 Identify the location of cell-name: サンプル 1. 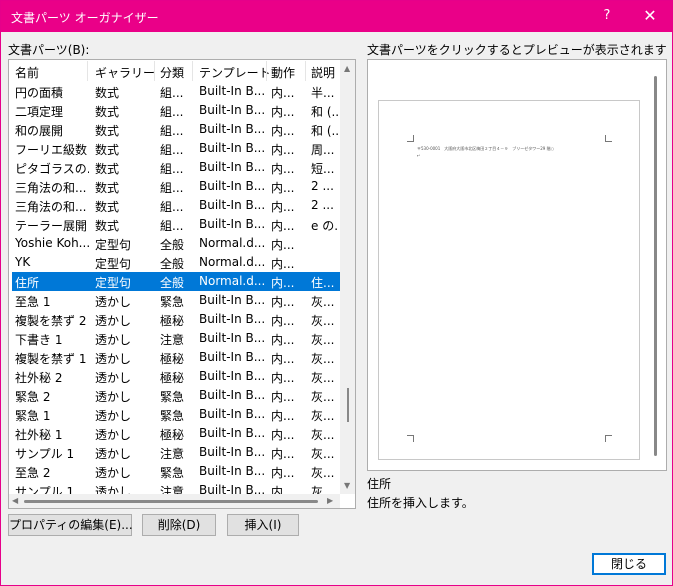
(45, 454).